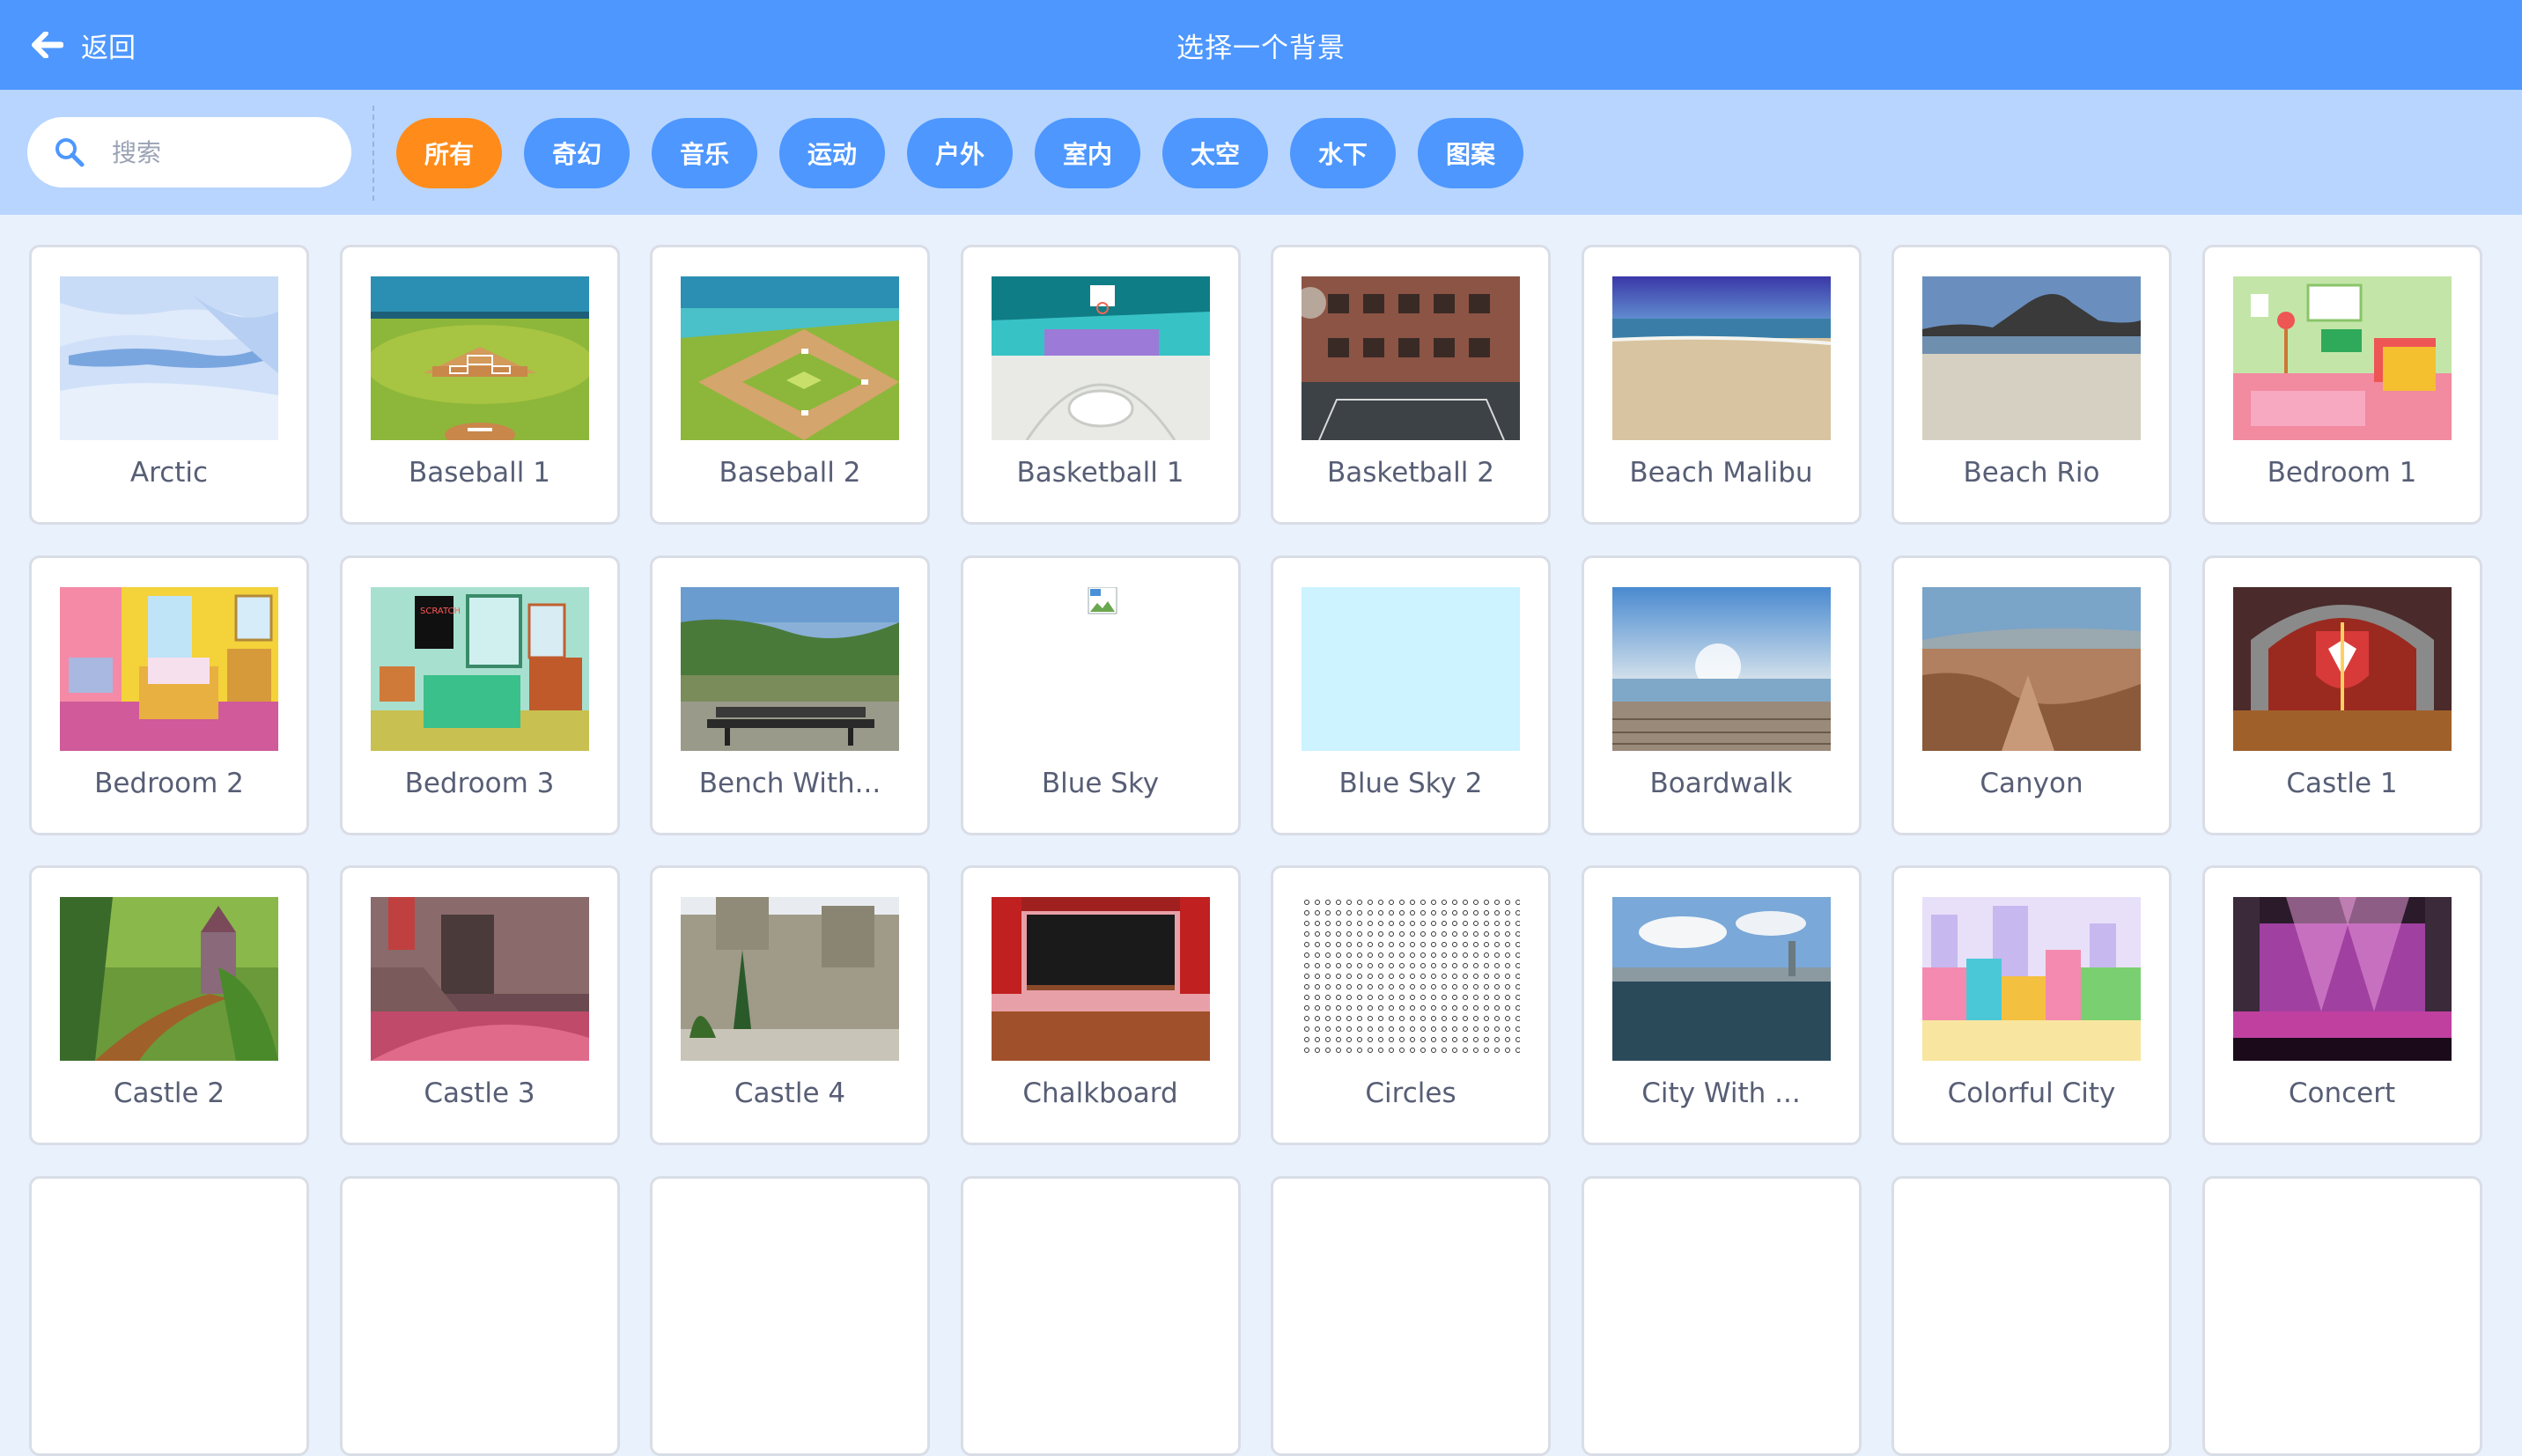 The width and height of the screenshot is (2522, 1456). Describe the element at coordinates (1215, 153) in the screenshot. I see `tag-button-6: 太空` at that location.